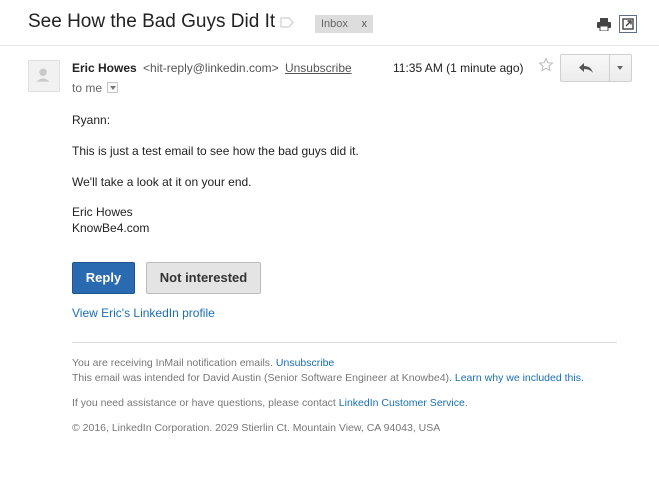  What do you see at coordinates (87, 88) in the screenshot?
I see `to-me-label: to me` at bounding box center [87, 88].